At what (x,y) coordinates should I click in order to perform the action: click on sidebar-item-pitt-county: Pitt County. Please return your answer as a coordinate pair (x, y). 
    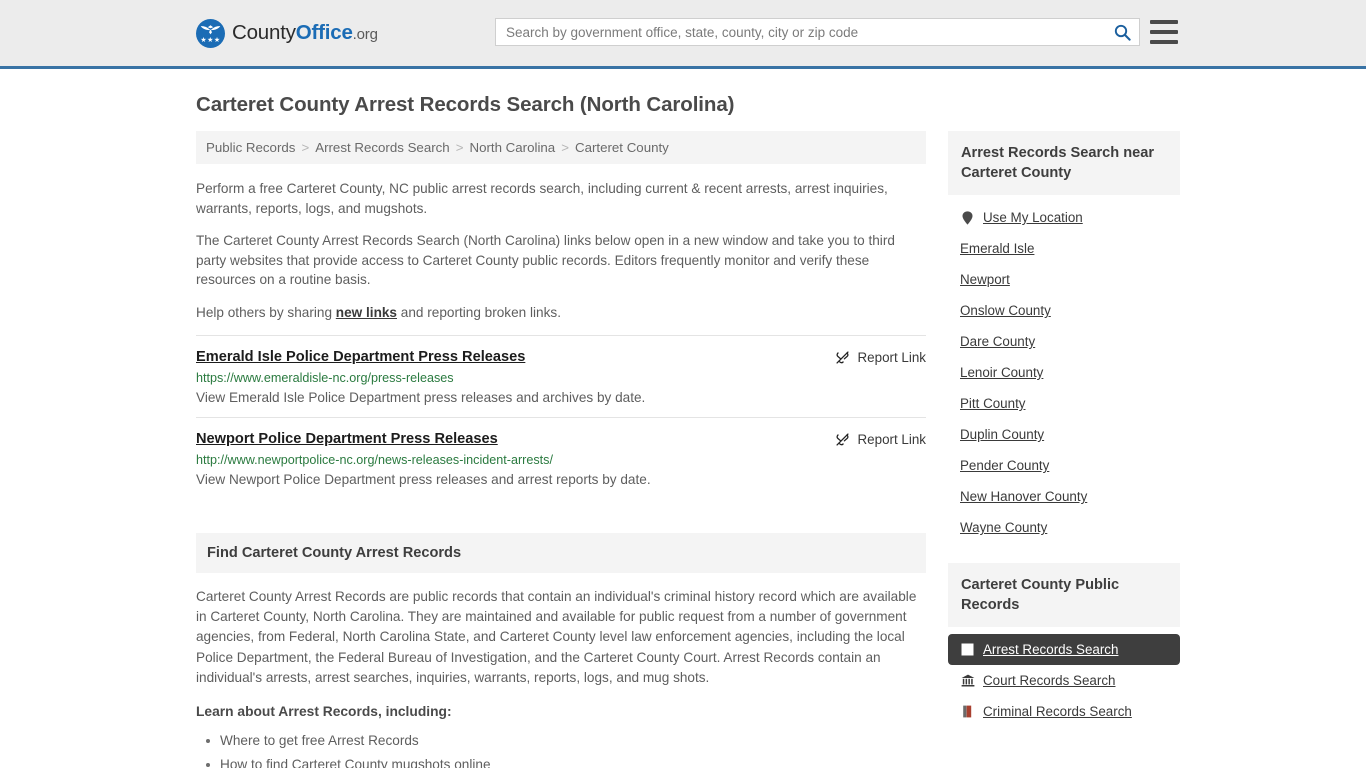
    Looking at the image, I should click on (1064, 403).